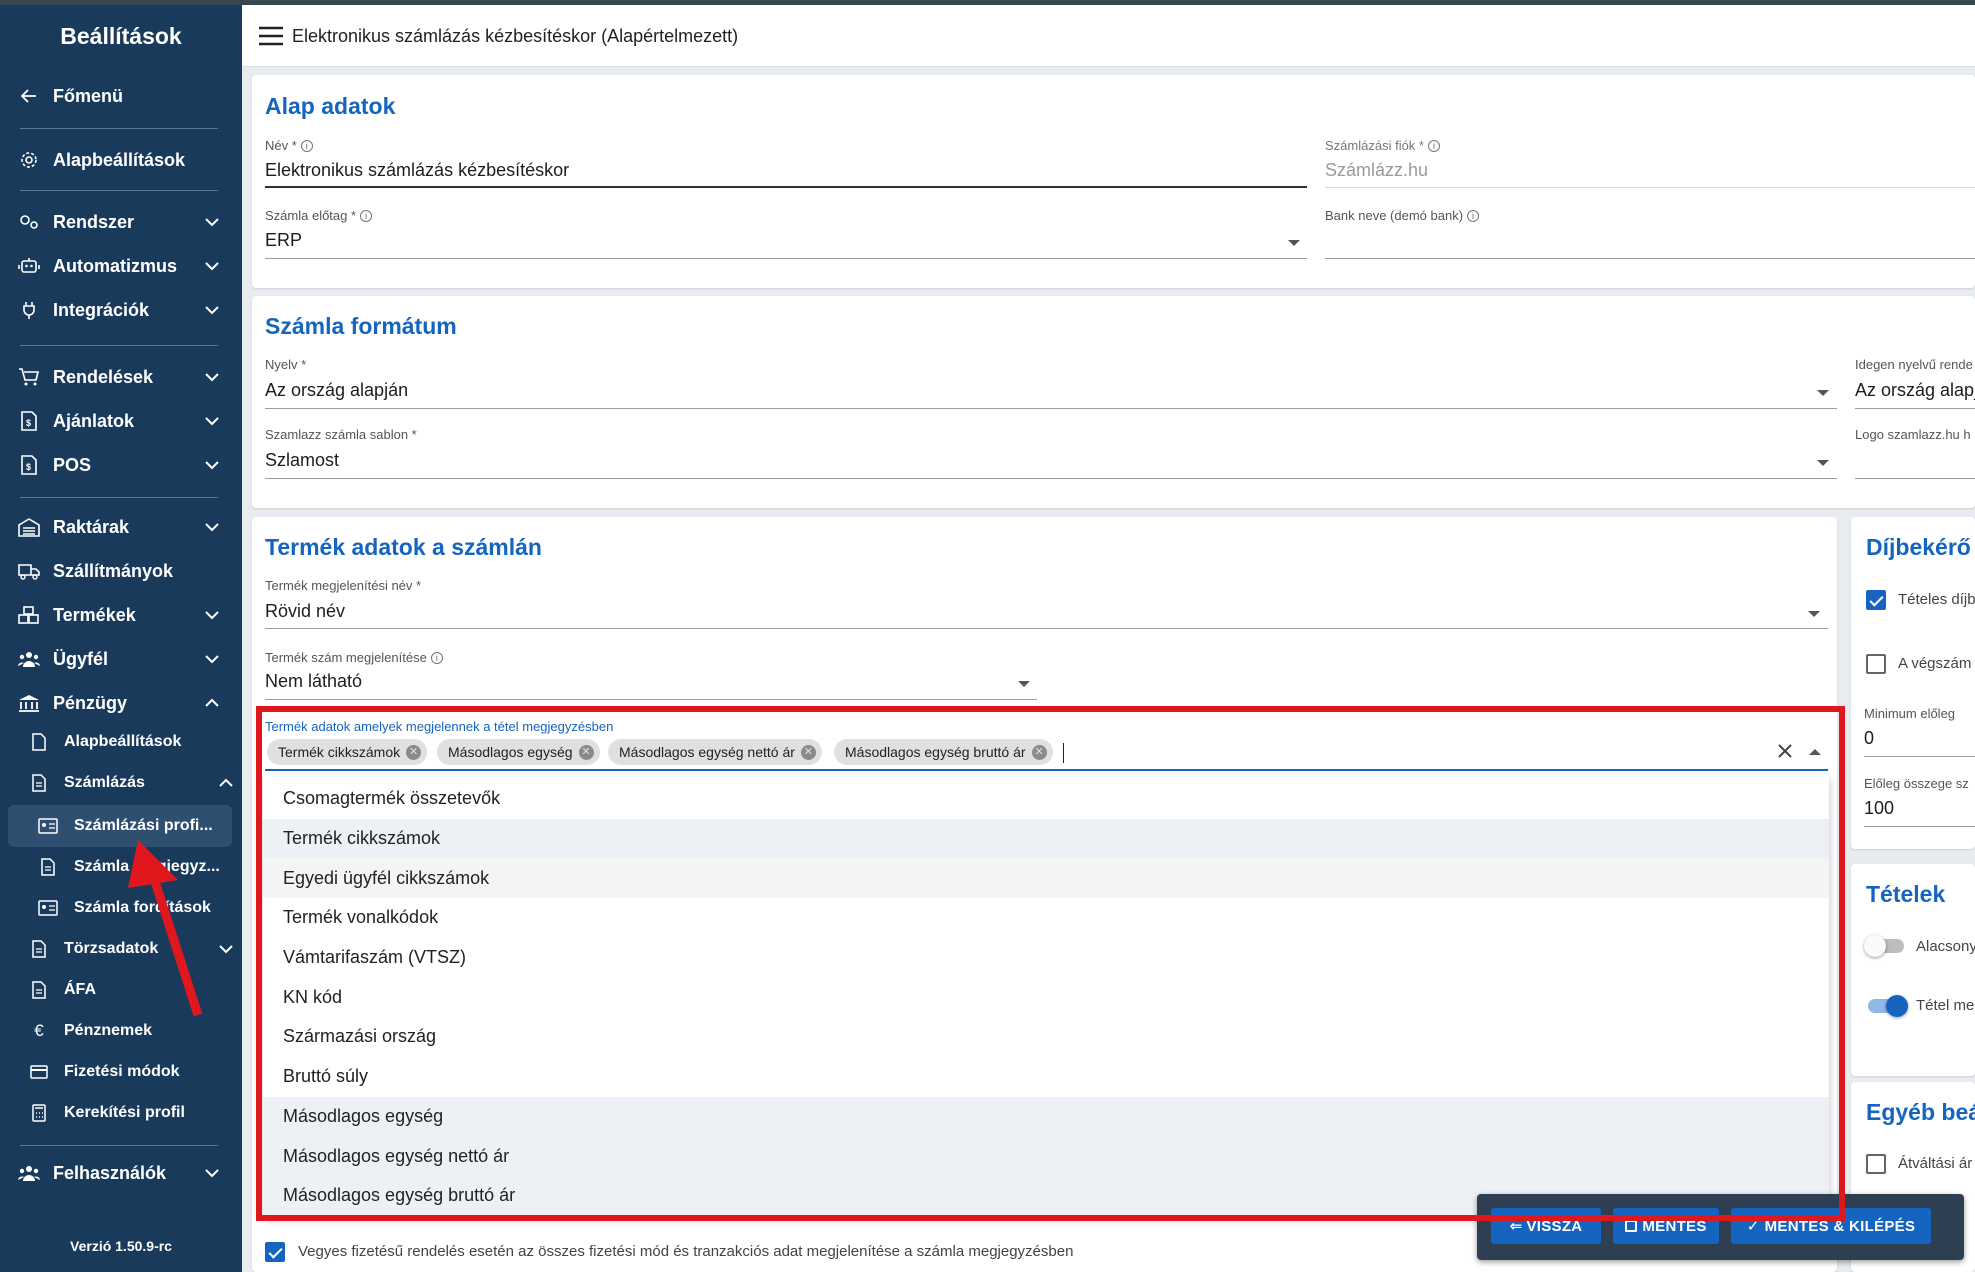 Image resolution: width=1975 pixels, height=1272 pixels. What do you see at coordinates (1046, 1116) in the screenshot?
I see `dropdown-option: Másodlagos egység` at bounding box center [1046, 1116].